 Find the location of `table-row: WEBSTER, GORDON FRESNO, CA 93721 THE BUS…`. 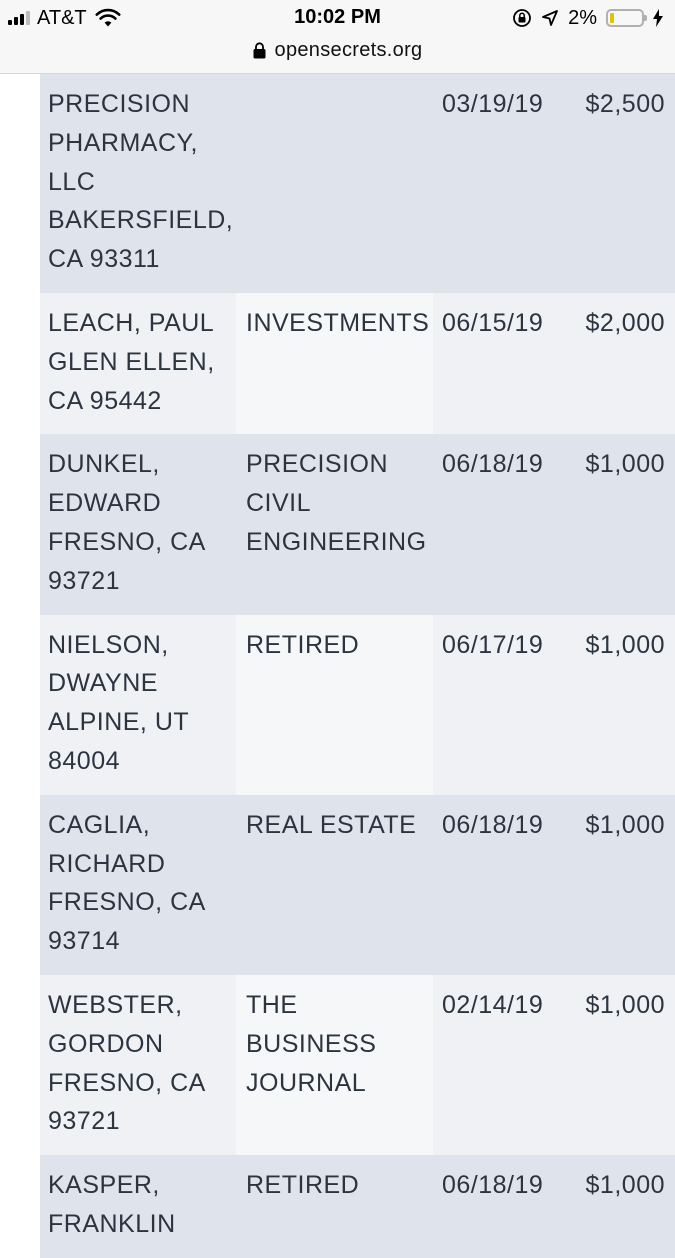

table-row: WEBSTER, GORDON FRESNO, CA 93721 THE BUS… is located at coordinates (357, 1065).